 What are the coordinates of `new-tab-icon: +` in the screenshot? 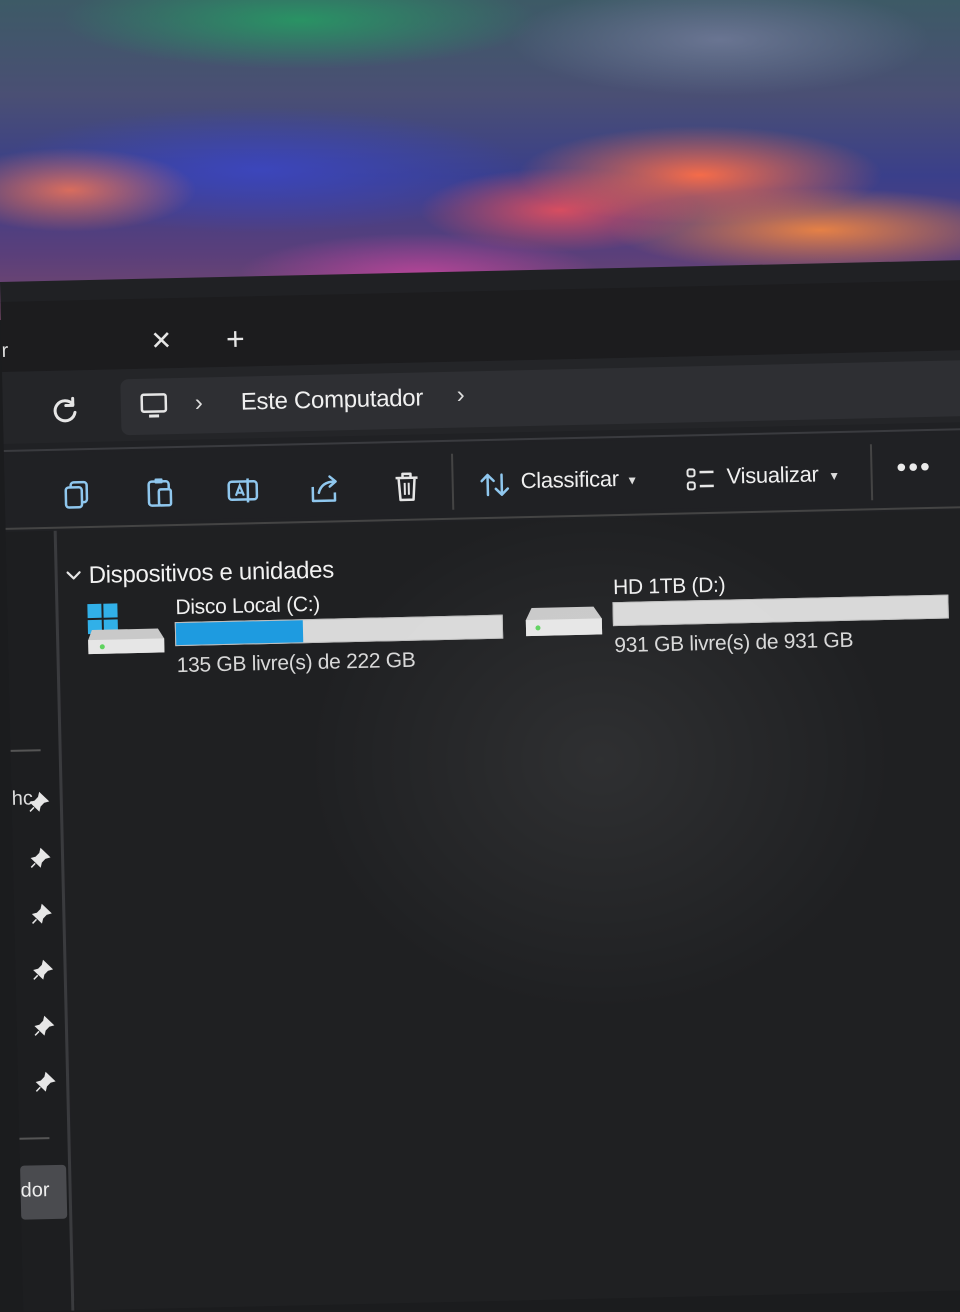 It's located at (235, 338).